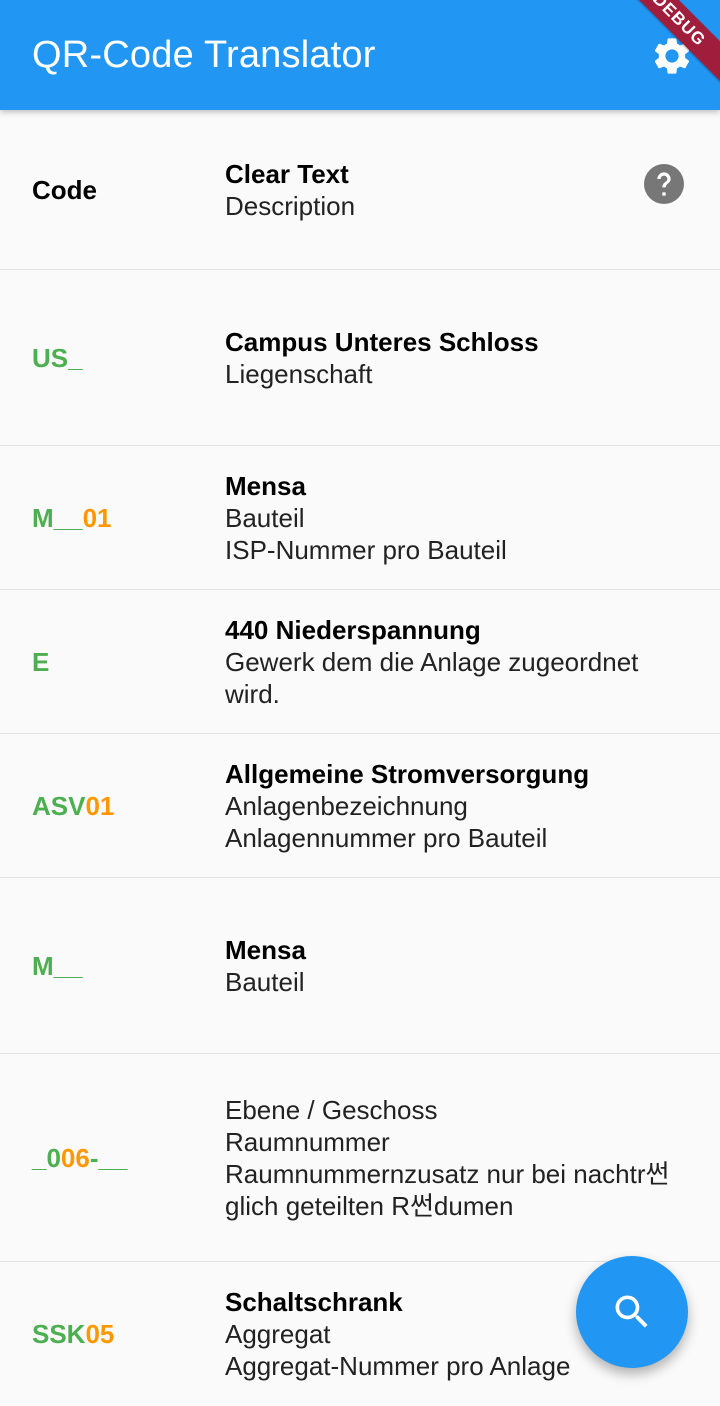 The height and width of the screenshot is (1406, 720). Describe the element at coordinates (307, 1141) in the screenshot. I see `description-line: Raumnummer` at that location.